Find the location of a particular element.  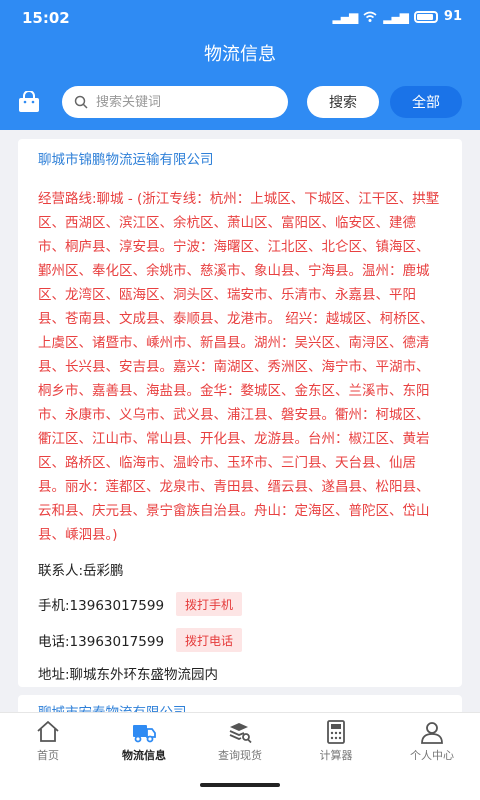

tab-home: 首页 is located at coordinates (48, 743).